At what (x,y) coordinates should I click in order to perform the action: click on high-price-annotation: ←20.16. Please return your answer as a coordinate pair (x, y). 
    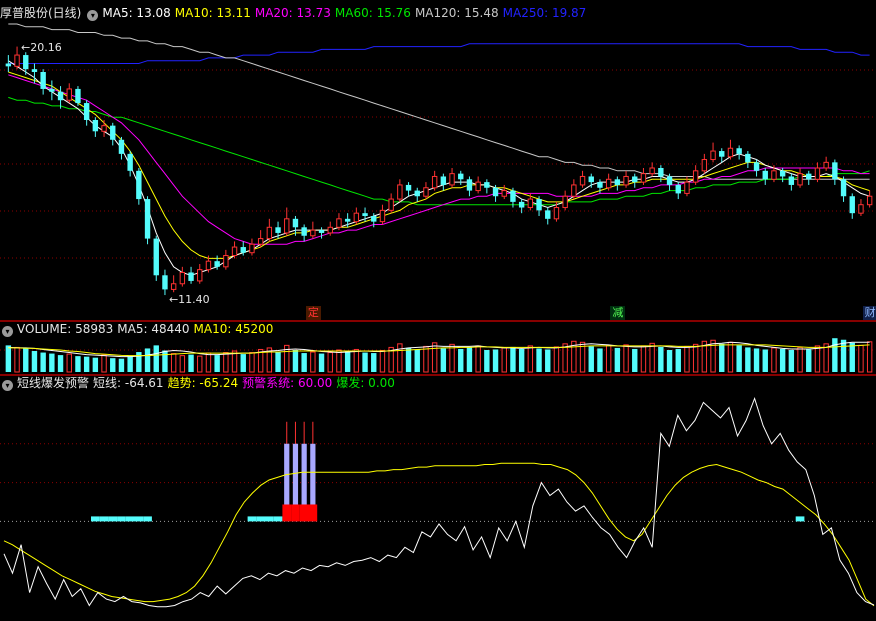
    Looking at the image, I should click on (41, 47).